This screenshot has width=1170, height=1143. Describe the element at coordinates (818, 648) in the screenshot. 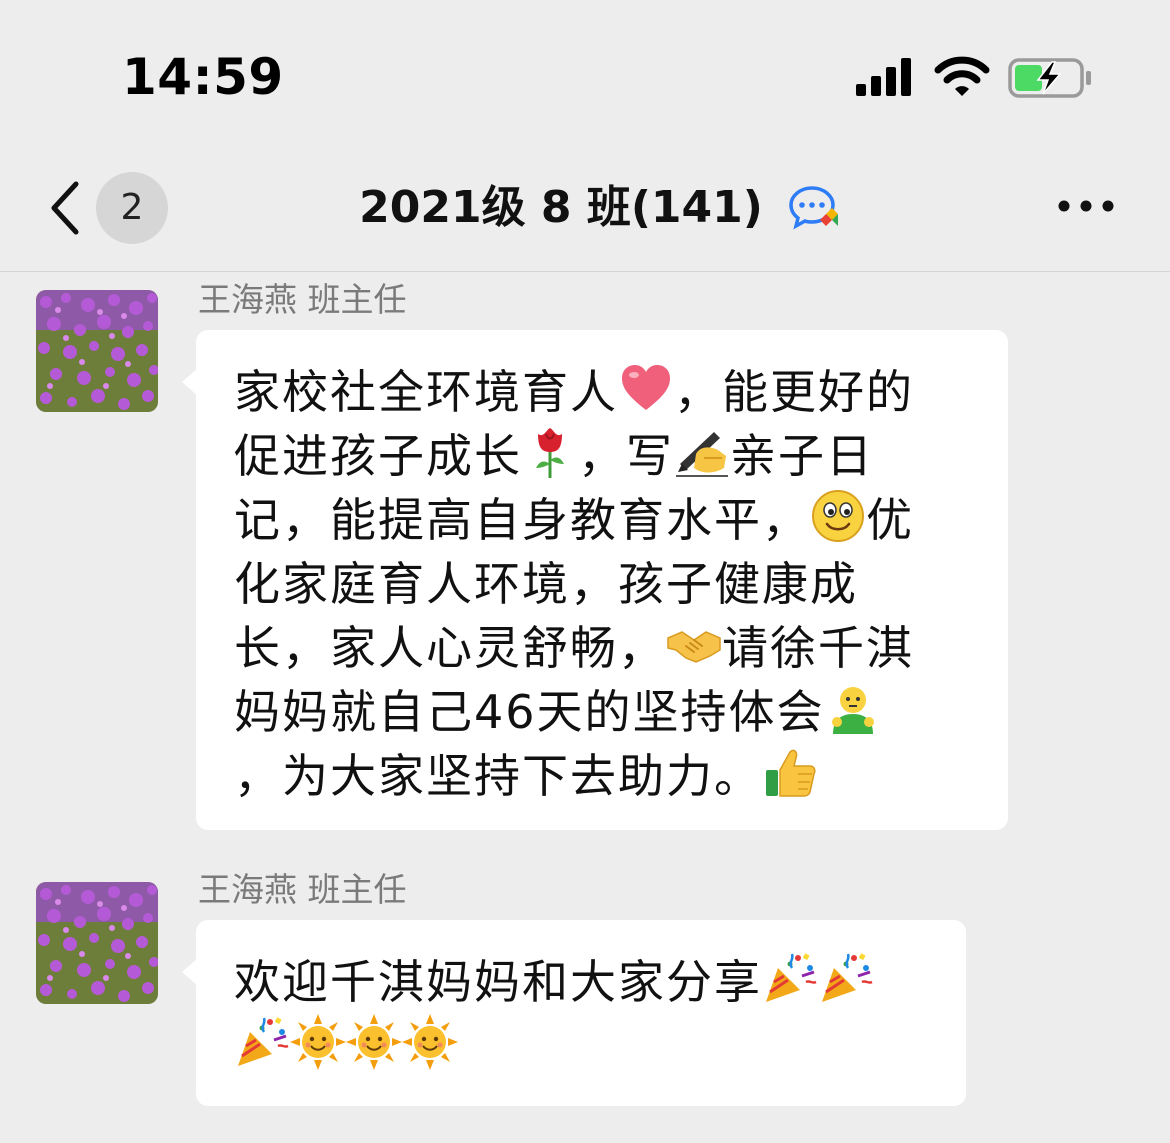

I see `message-text-segment: 请徐千淇` at that location.